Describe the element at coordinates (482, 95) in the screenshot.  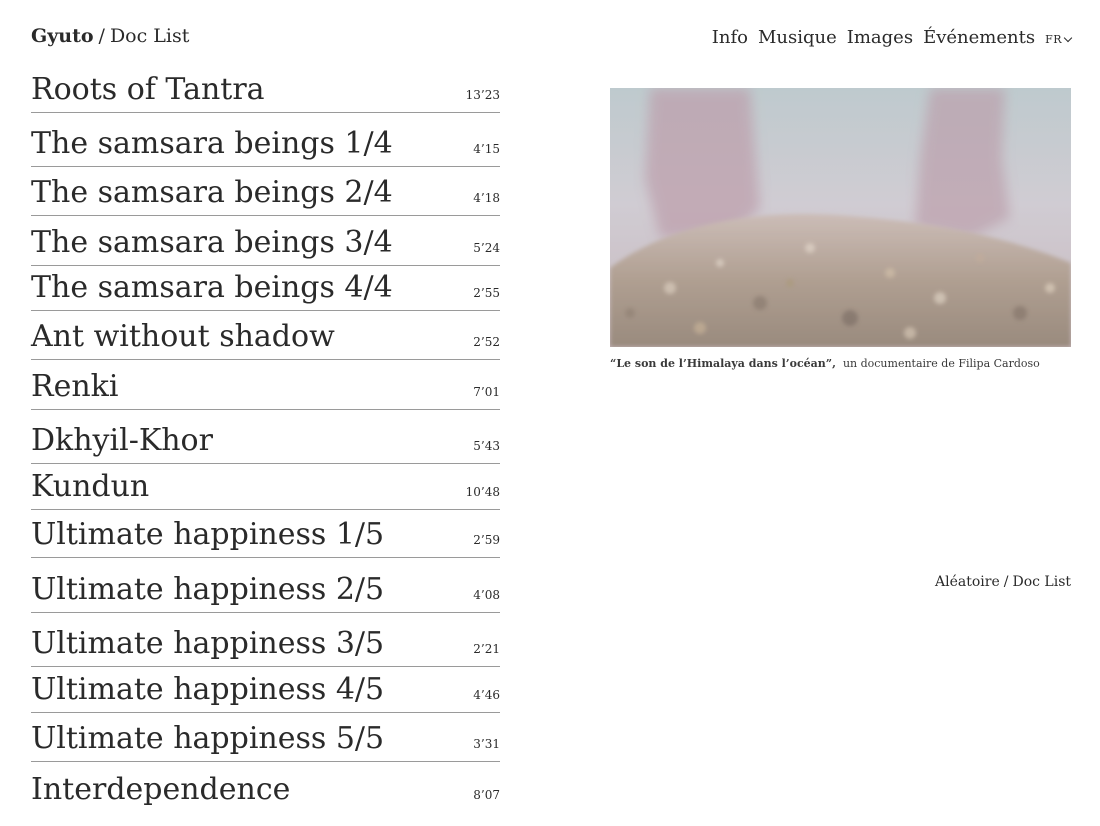
I see `doc-duration: 13’23` at that location.